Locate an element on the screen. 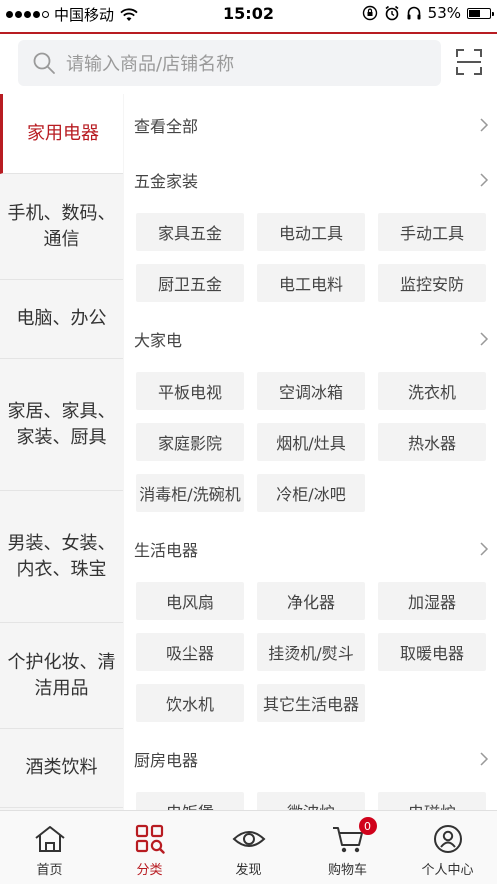 This screenshot has height=884, width=497. status-right: 53% is located at coordinates (428, 13).